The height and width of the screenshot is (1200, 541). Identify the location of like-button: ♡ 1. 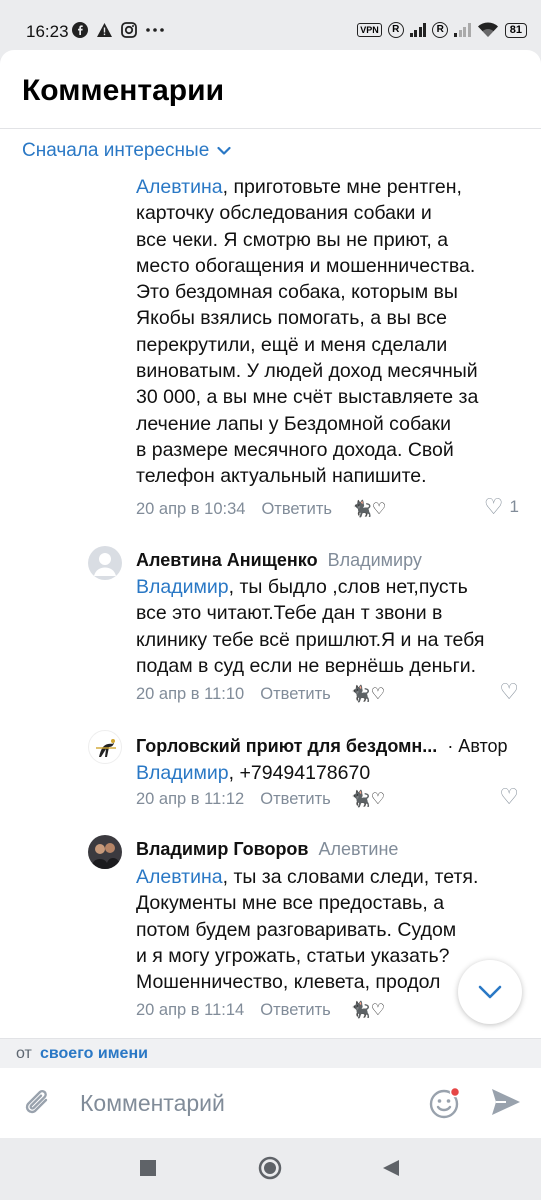
(501, 507).